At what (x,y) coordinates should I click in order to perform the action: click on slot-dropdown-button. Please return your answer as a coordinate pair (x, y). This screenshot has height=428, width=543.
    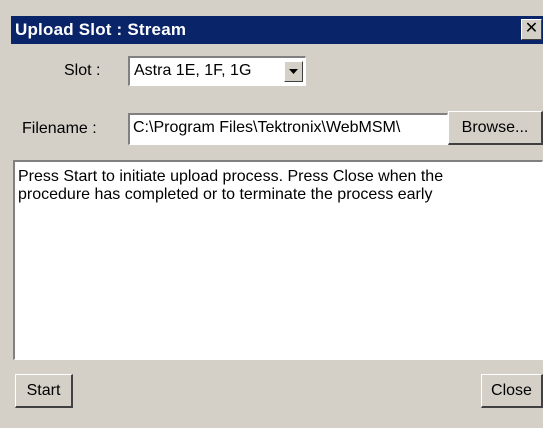
    Looking at the image, I should click on (293, 71).